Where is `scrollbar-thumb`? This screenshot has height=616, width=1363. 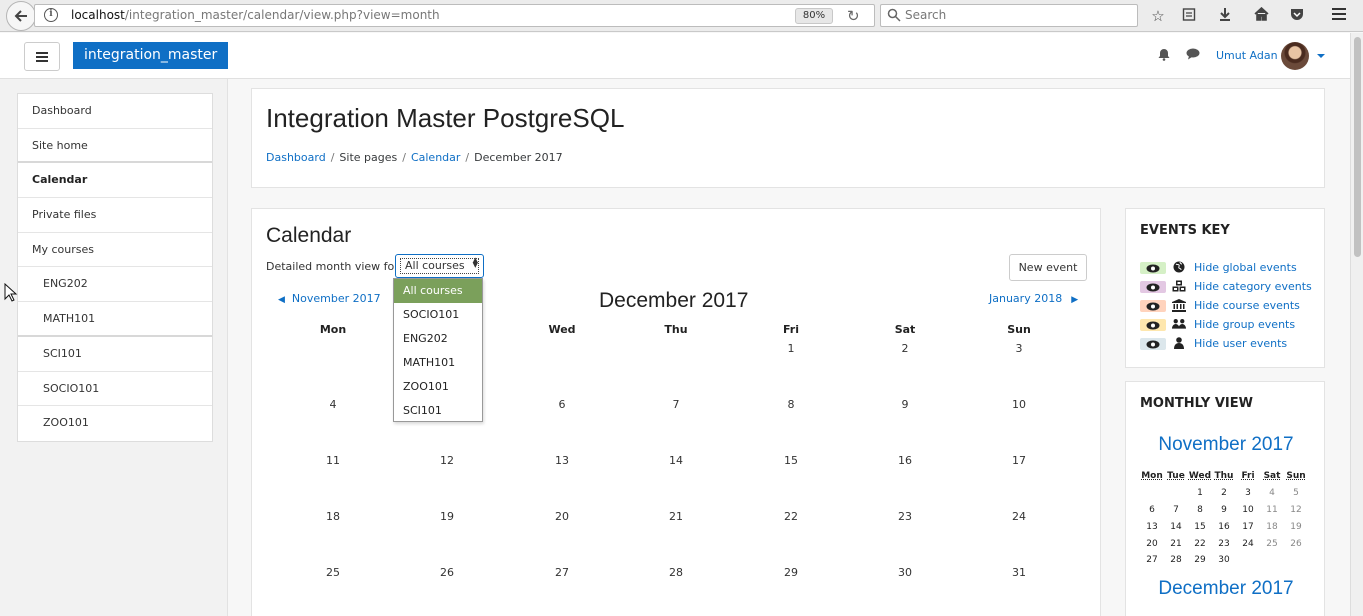
scrollbar-thumb is located at coordinates (1357, 147).